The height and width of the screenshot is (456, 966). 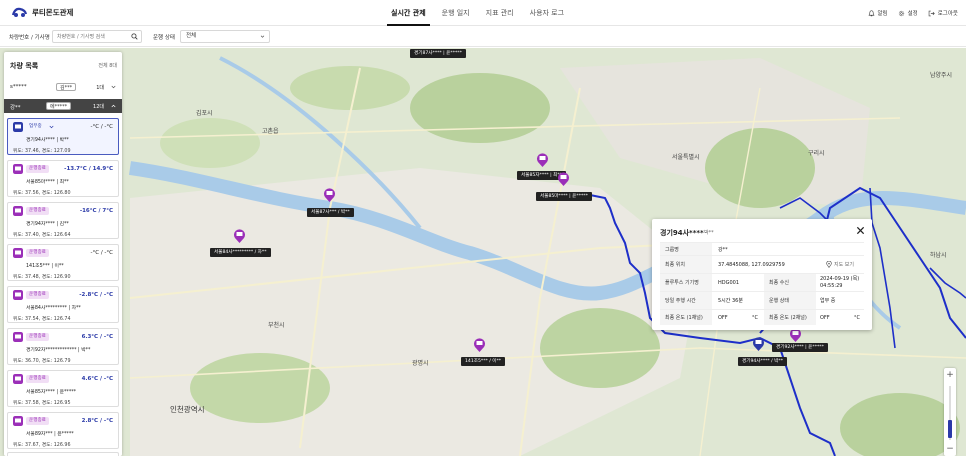 What do you see at coordinates (113, 106) in the screenshot?
I see `chevron-up-icon` at bounding box center [113, 106].